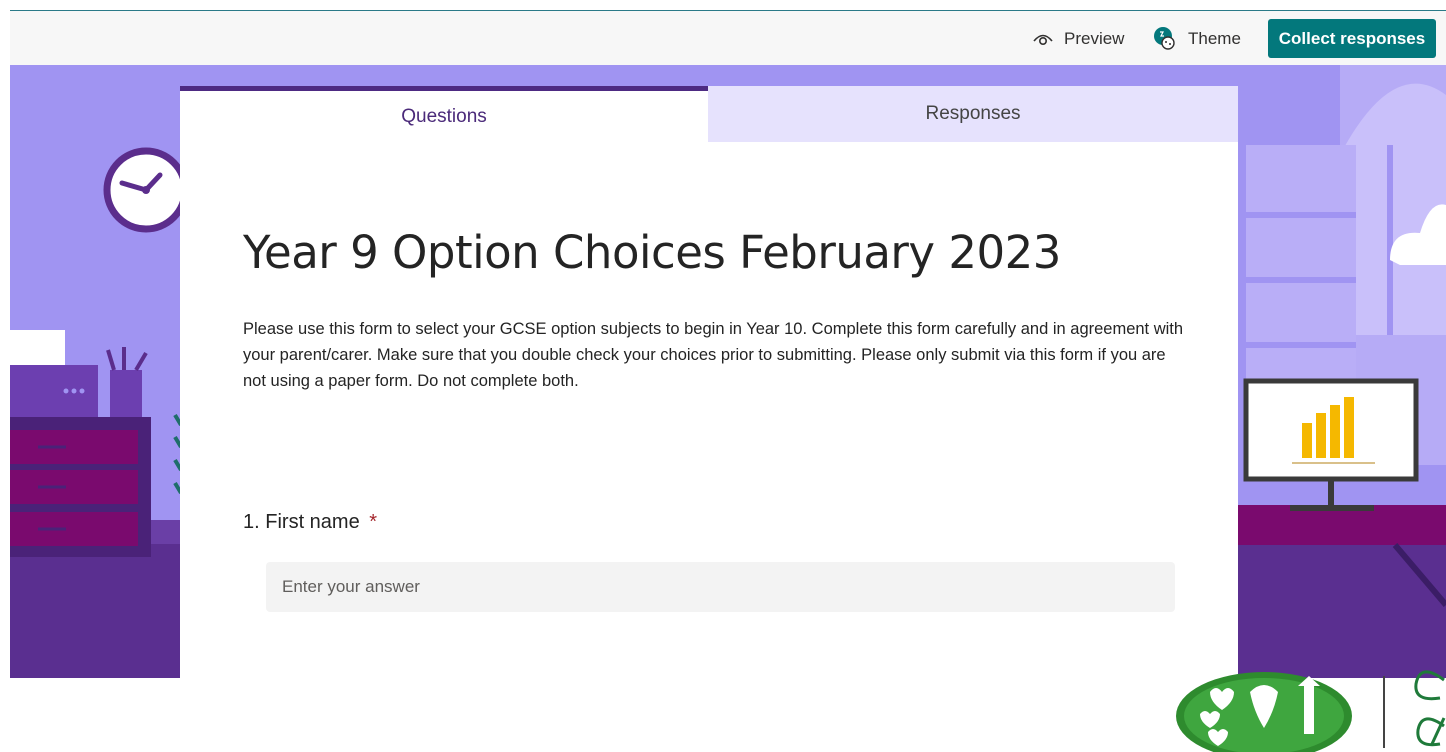 The width and height of the screenshot is (1446, 752). Describe the element at coordinates (652, 252) in the screenshot. I see `form-title: Year 9 Option Choices February 2023` at that location.